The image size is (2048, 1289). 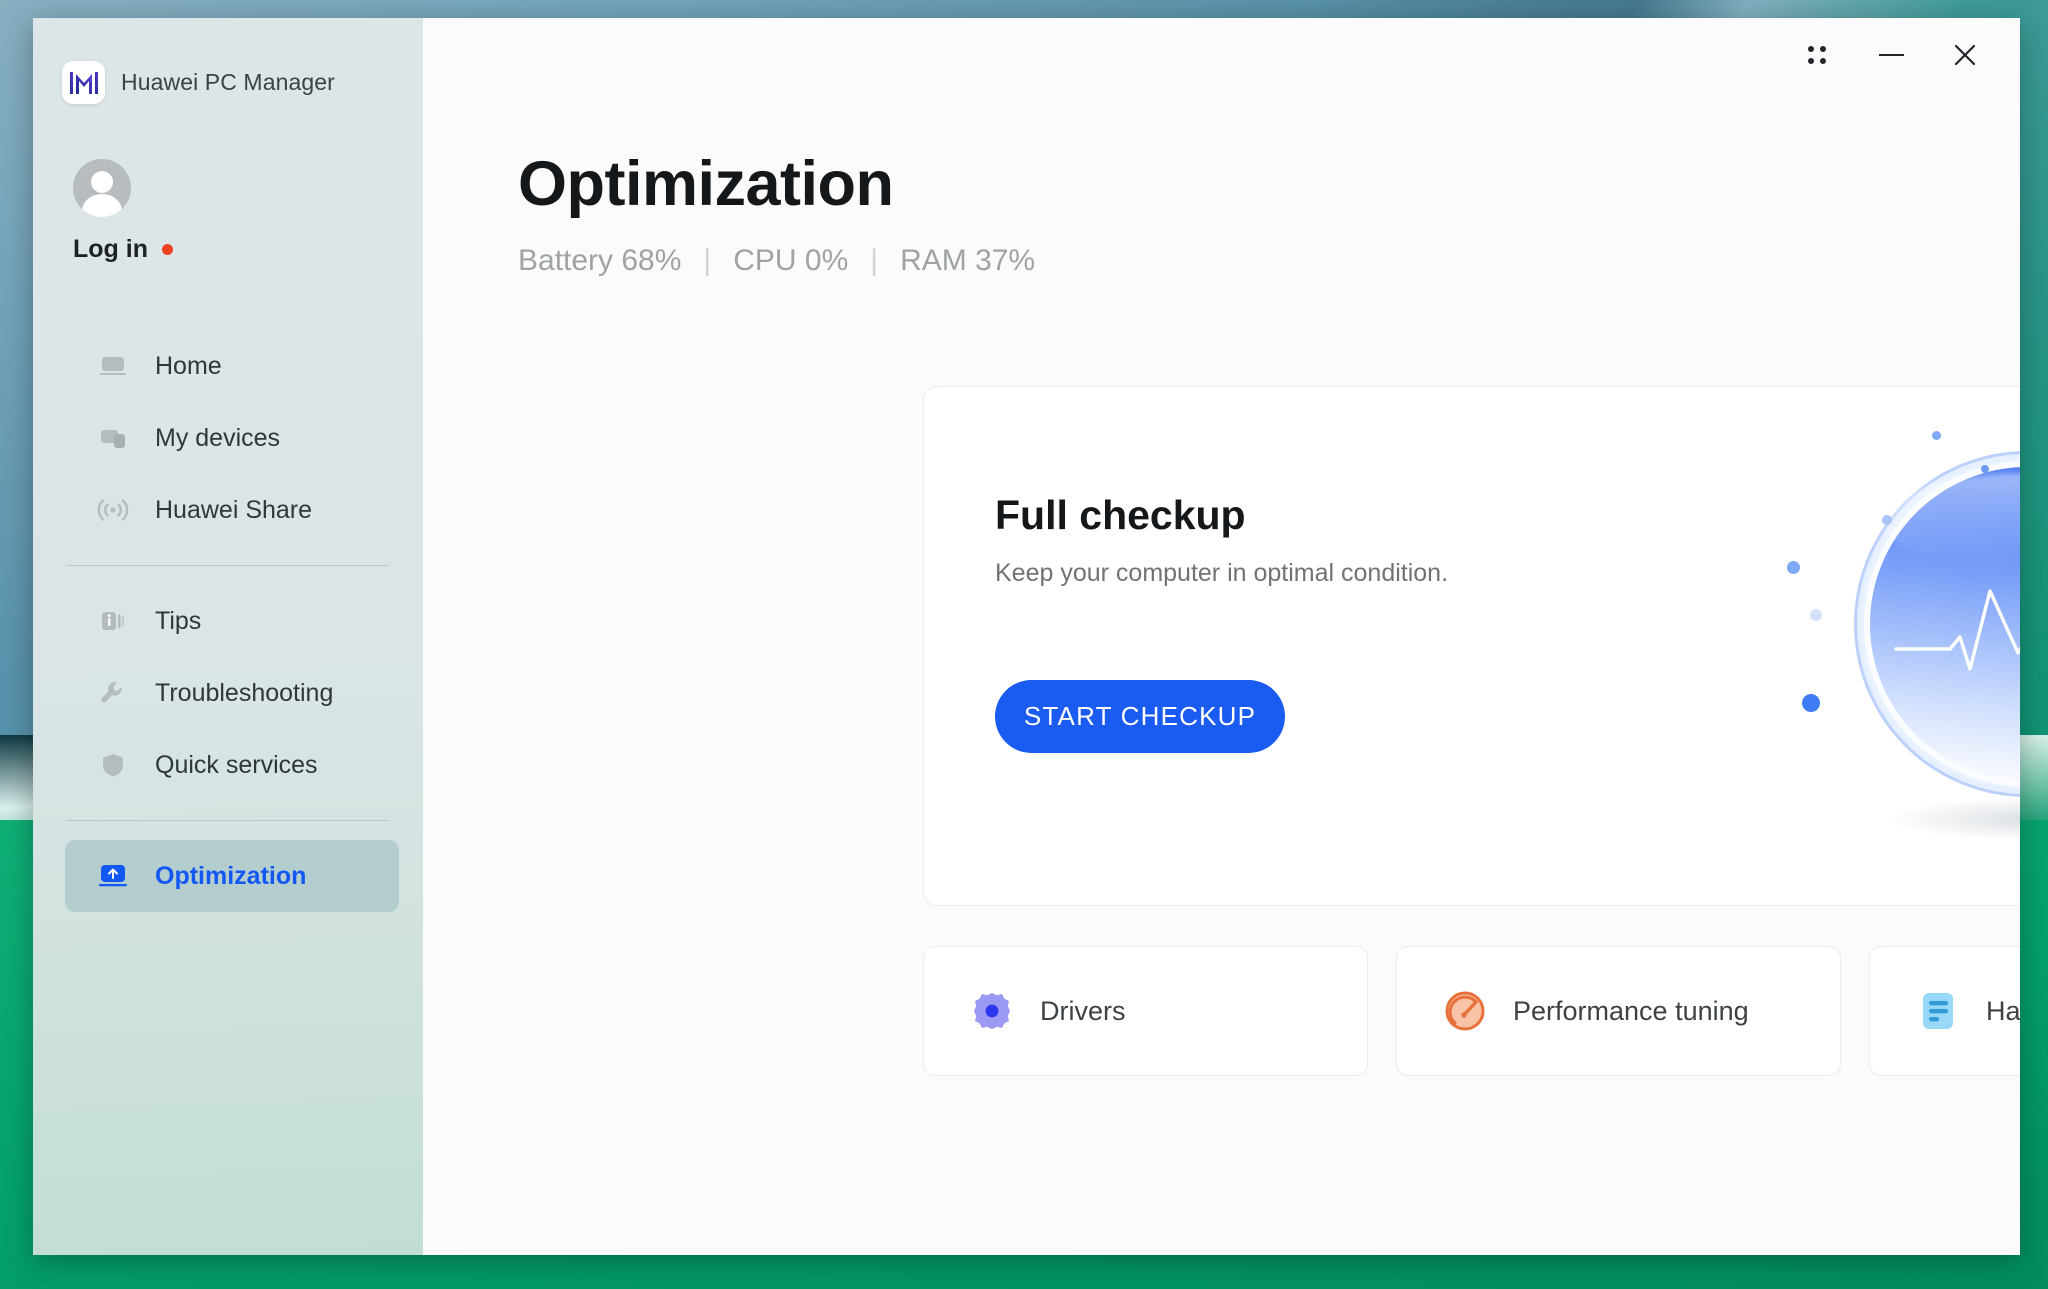 I want to click on document-lines-icon, so click(x=1938, y=1011).